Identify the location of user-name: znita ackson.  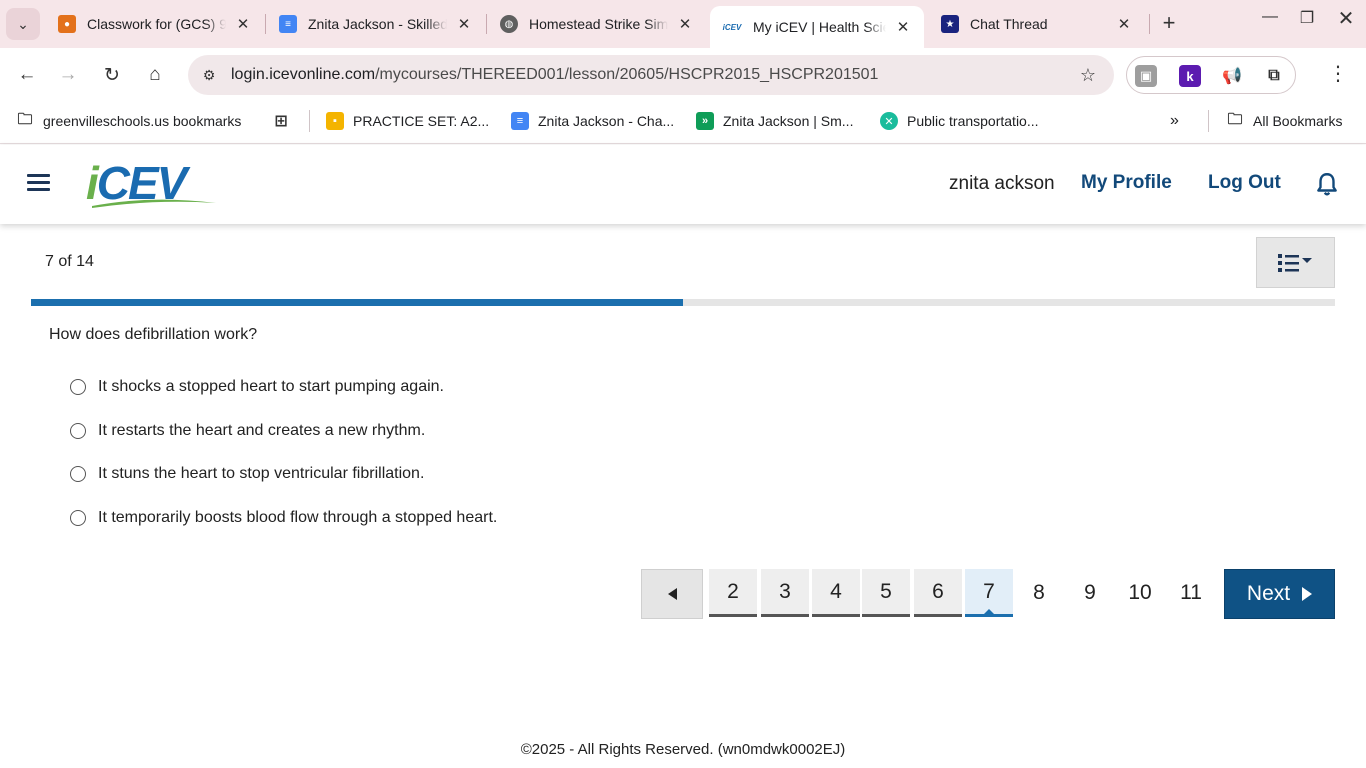
(1002, 183).